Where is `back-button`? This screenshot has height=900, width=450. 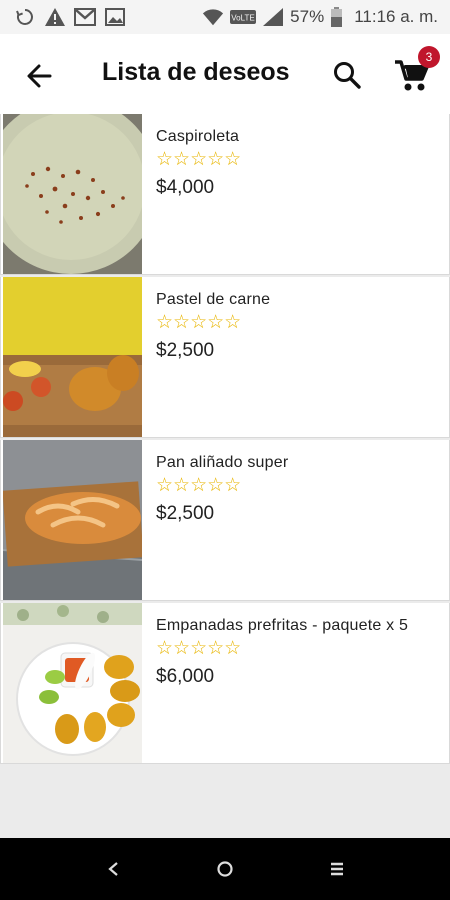
back-button is located at coordinates (40, 76).